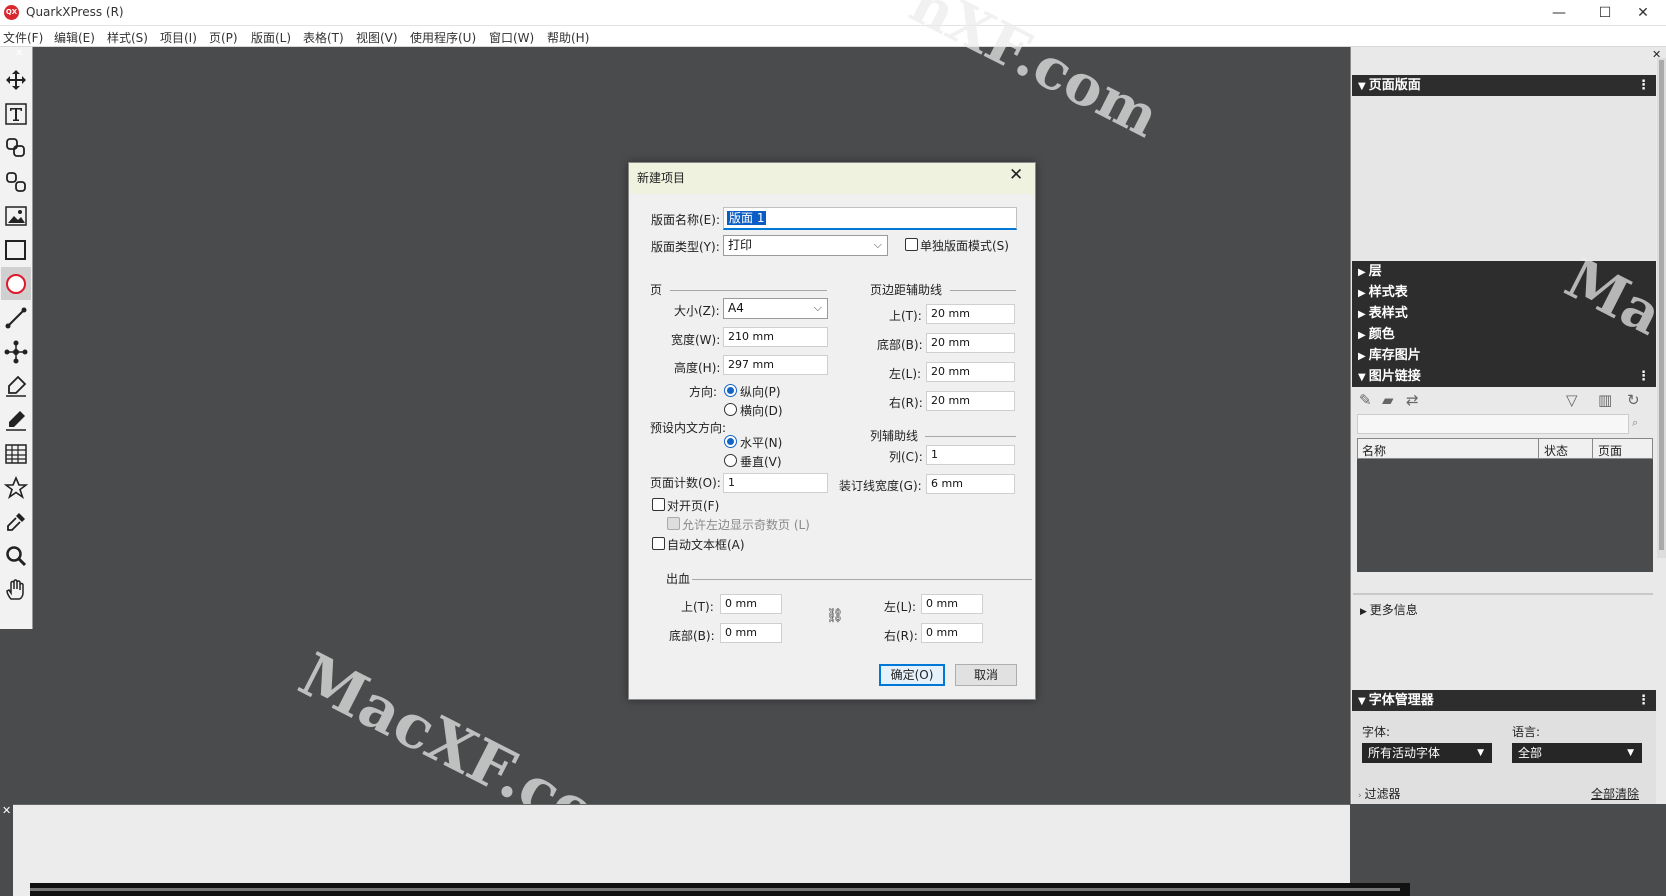 This screenshot has width=1666, height=896. I want to click on bleed-right-label: 右(R):, so click(901, 636).